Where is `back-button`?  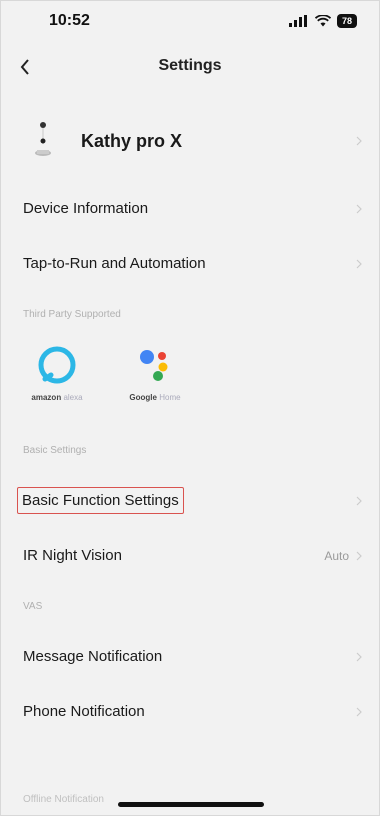
back-button is located at coordinates (25, 67).